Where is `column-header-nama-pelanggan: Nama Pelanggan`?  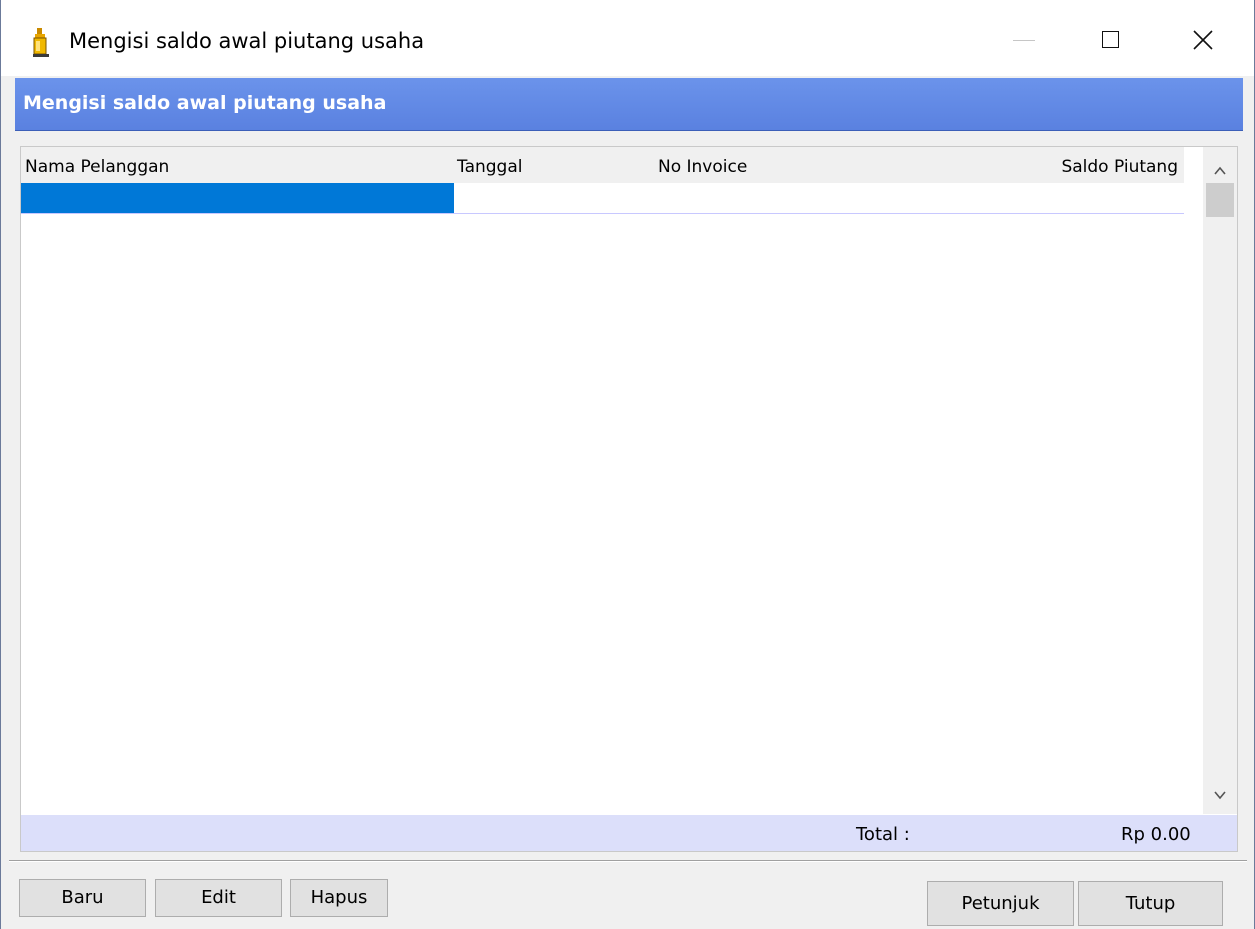
column-header-nama-pelanggan: Nama Pelanggan is located at coordinates (97, 167).